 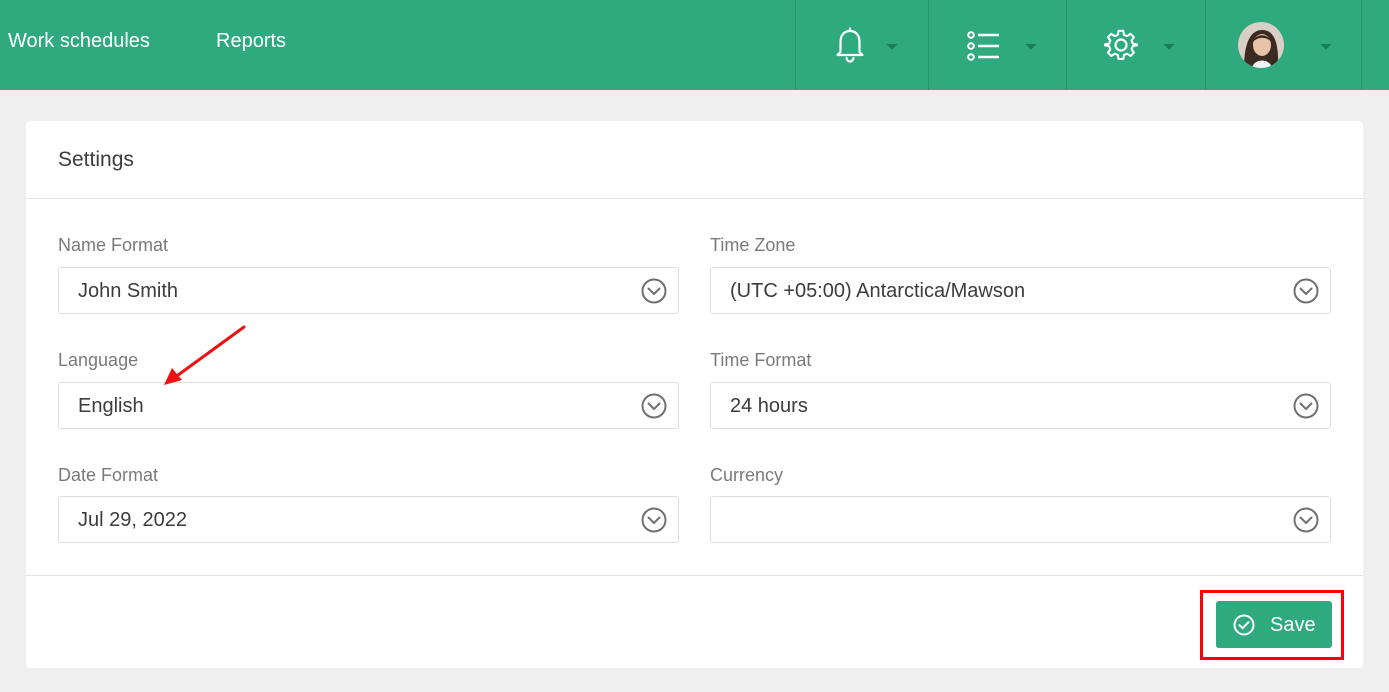 I want to click on tasks-menu, so click(x=997, y=45).